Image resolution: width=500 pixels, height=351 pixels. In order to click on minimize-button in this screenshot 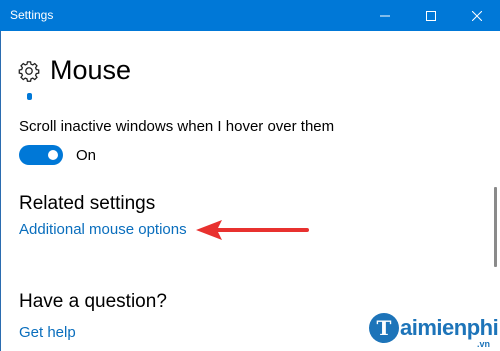, I will do `click(385, 15)`.